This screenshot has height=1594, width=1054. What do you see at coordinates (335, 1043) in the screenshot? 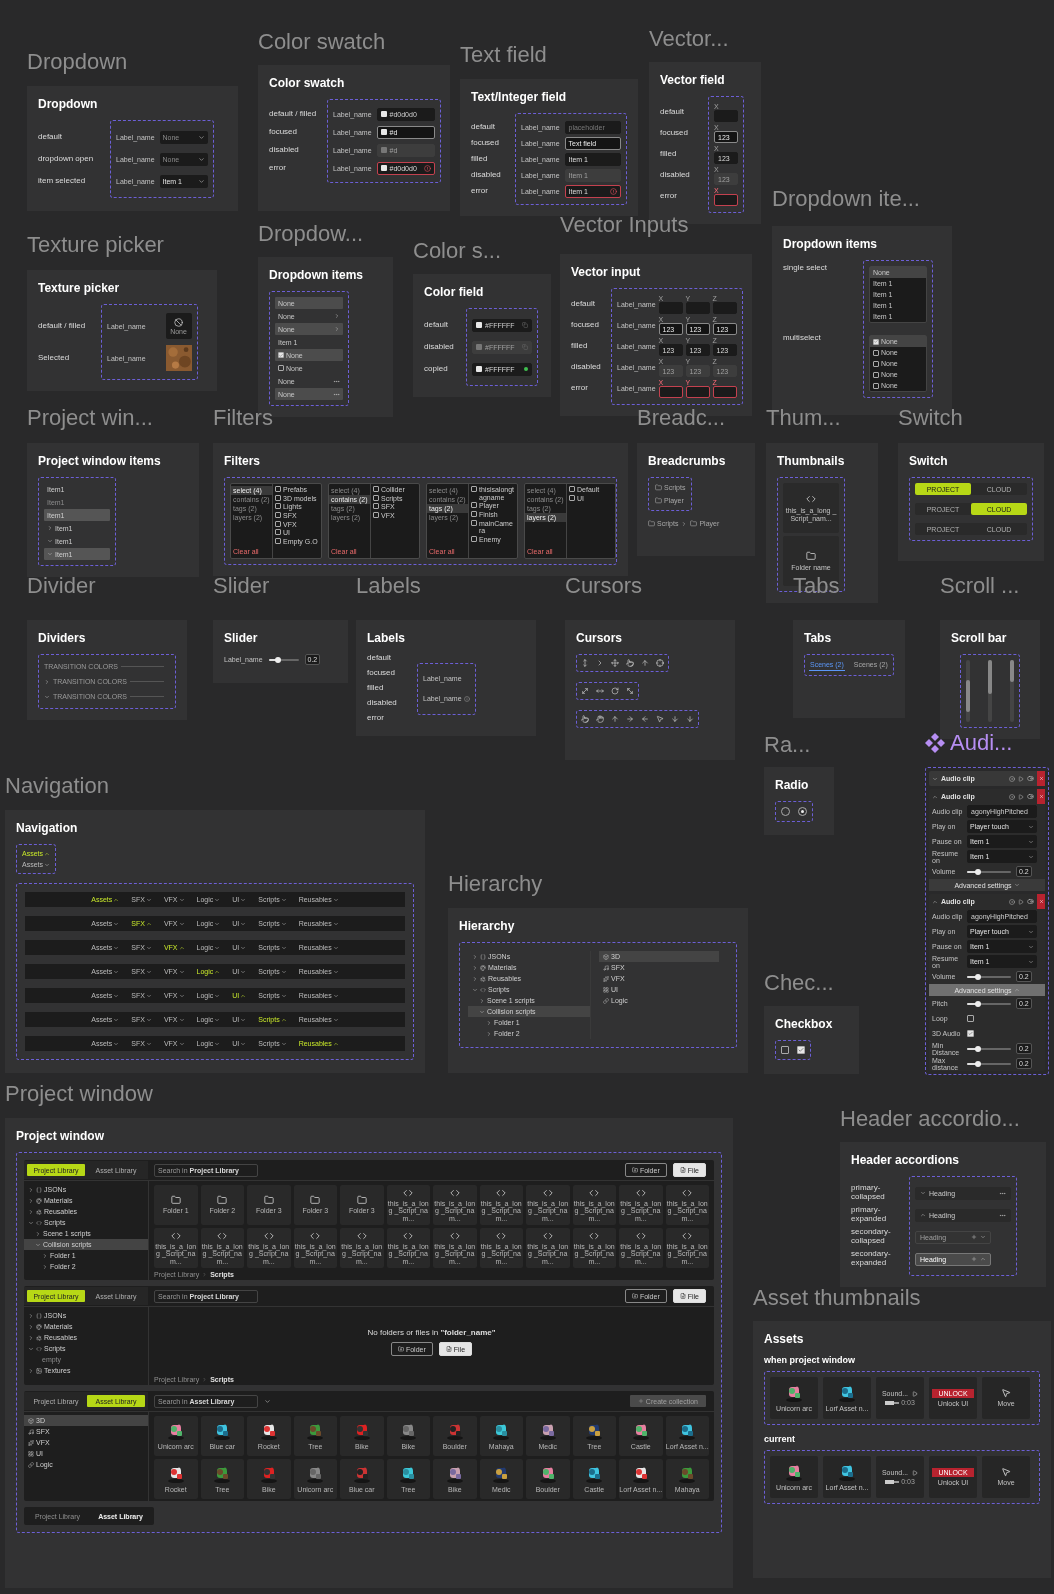
I see `chevron-up-icon` at bounding box center [335, 1043].